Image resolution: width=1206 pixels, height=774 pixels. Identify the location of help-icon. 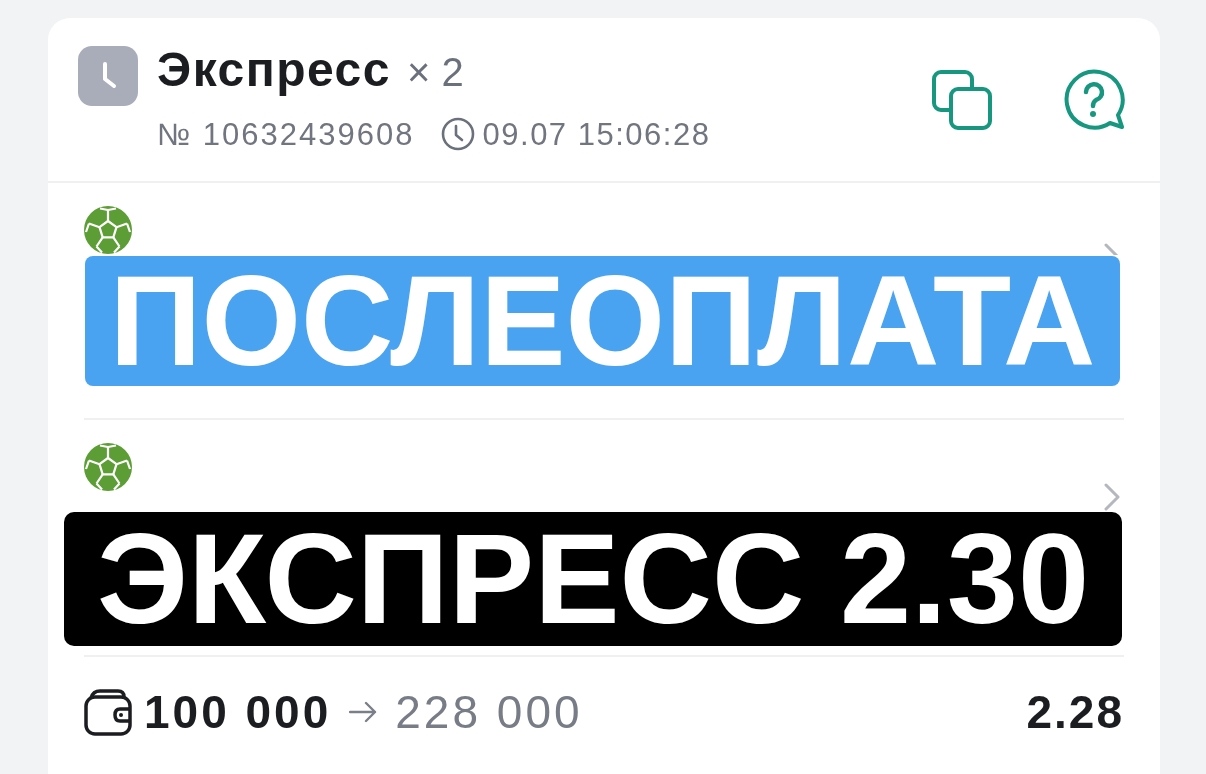
(1094, 100).